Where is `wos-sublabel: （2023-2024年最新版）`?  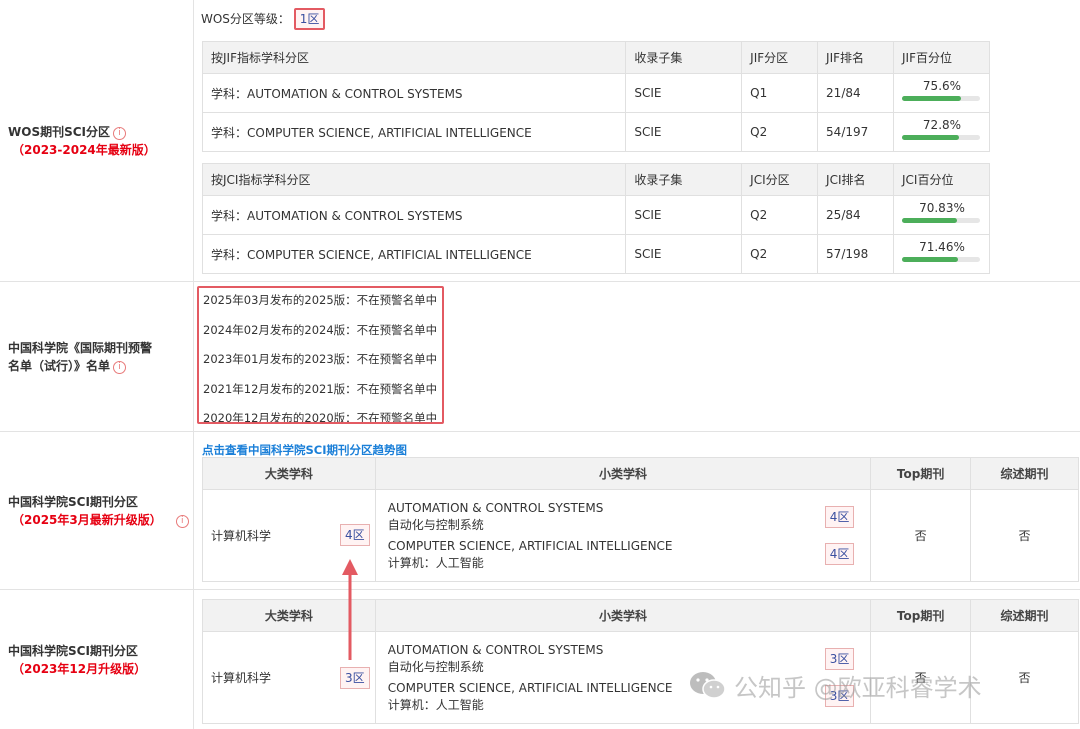
wos-sublabel: （2023-2024年最新版） is located at coordinates (84, 149).